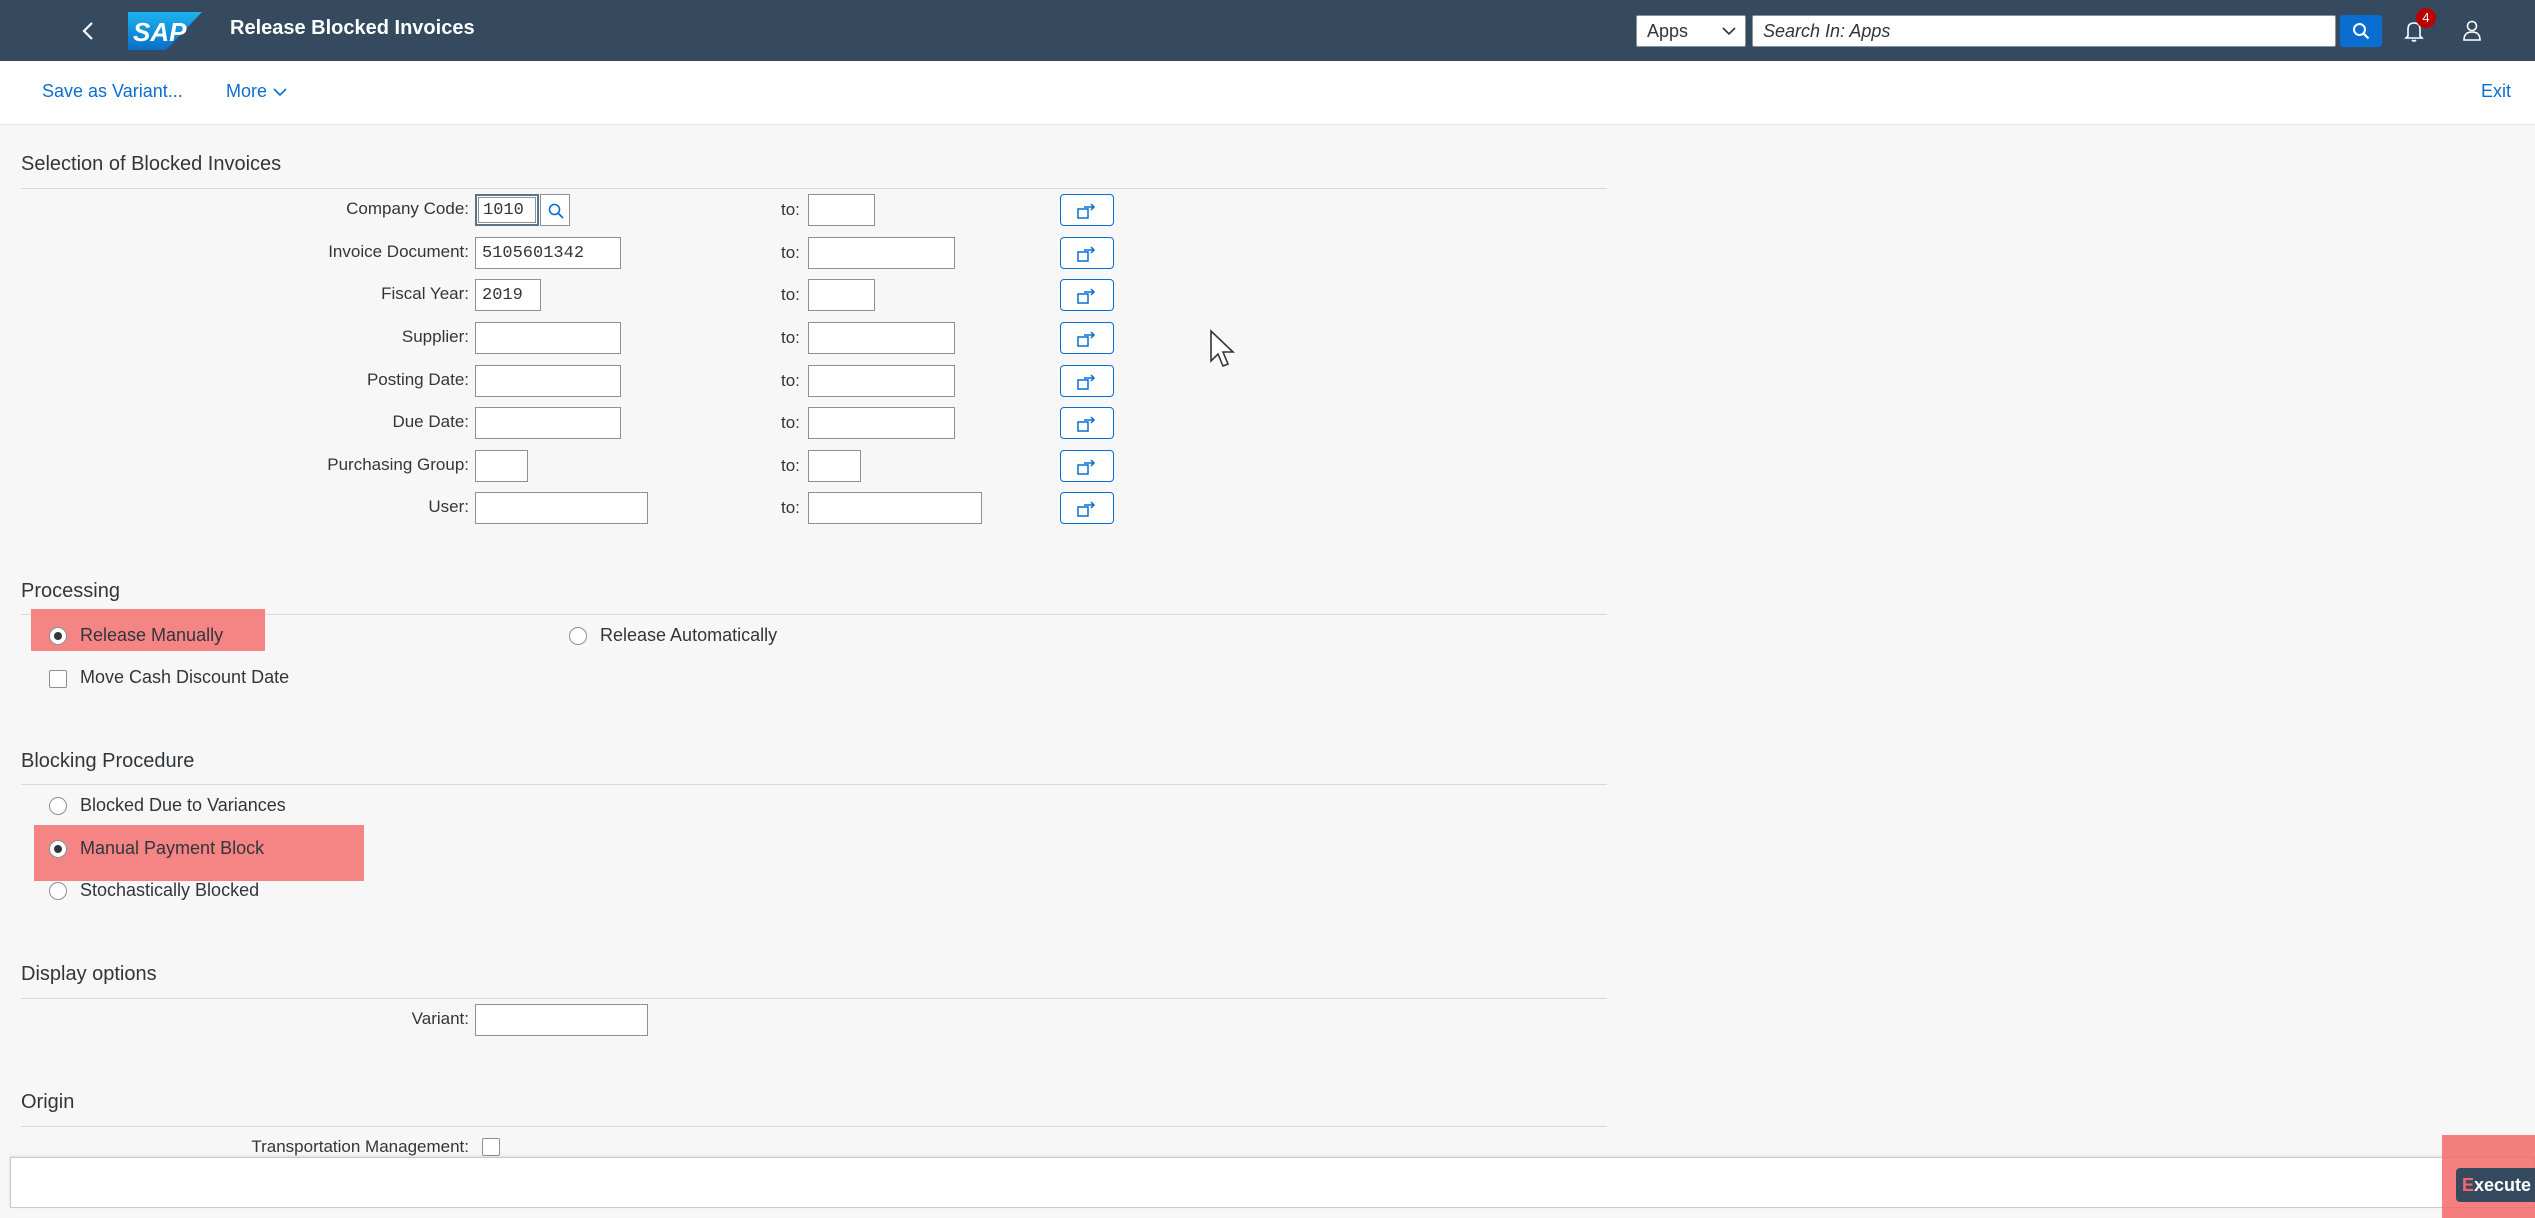  Describe the element at coordinates (151, 635) in the screenshot. I see `release-manually-label: Release Manually` at that location.